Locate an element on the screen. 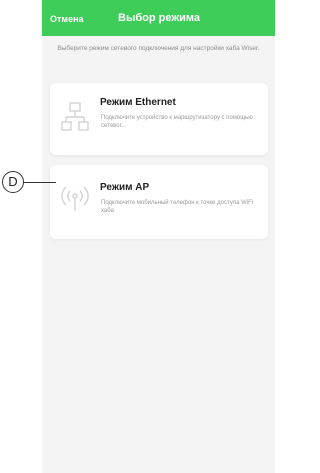  page-title: Выбор режима is located at coordinates (159, 18).